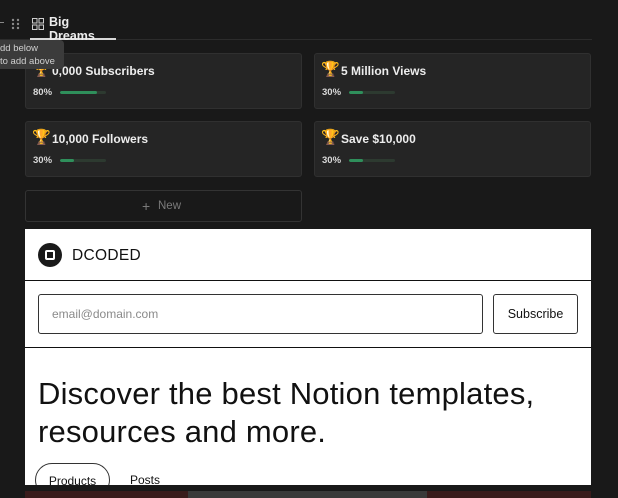 The image size is (618, 498). What do you see at coordinates (163, 81) in the screenshot?
I see `gallery-card: 🏆 0,000 Subscribers 80%` at bounding box center [163, 81].